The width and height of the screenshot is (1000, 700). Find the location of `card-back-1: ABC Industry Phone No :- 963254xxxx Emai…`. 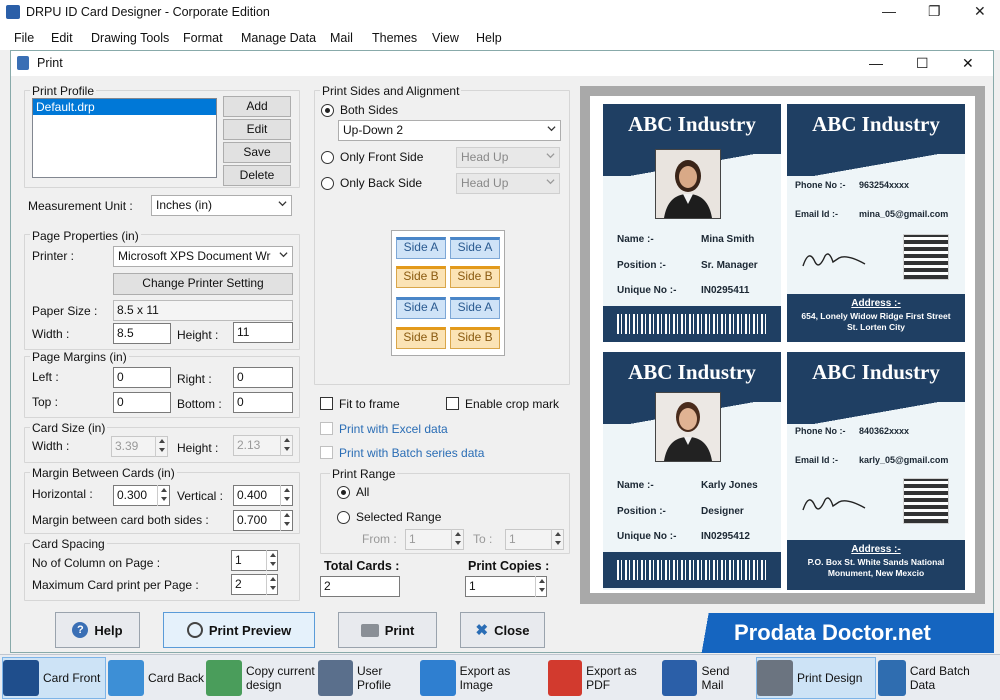

card-back-1: ABC Industry Phone No :- 963254xxxx Emai… is located at coordinates (876, 223).